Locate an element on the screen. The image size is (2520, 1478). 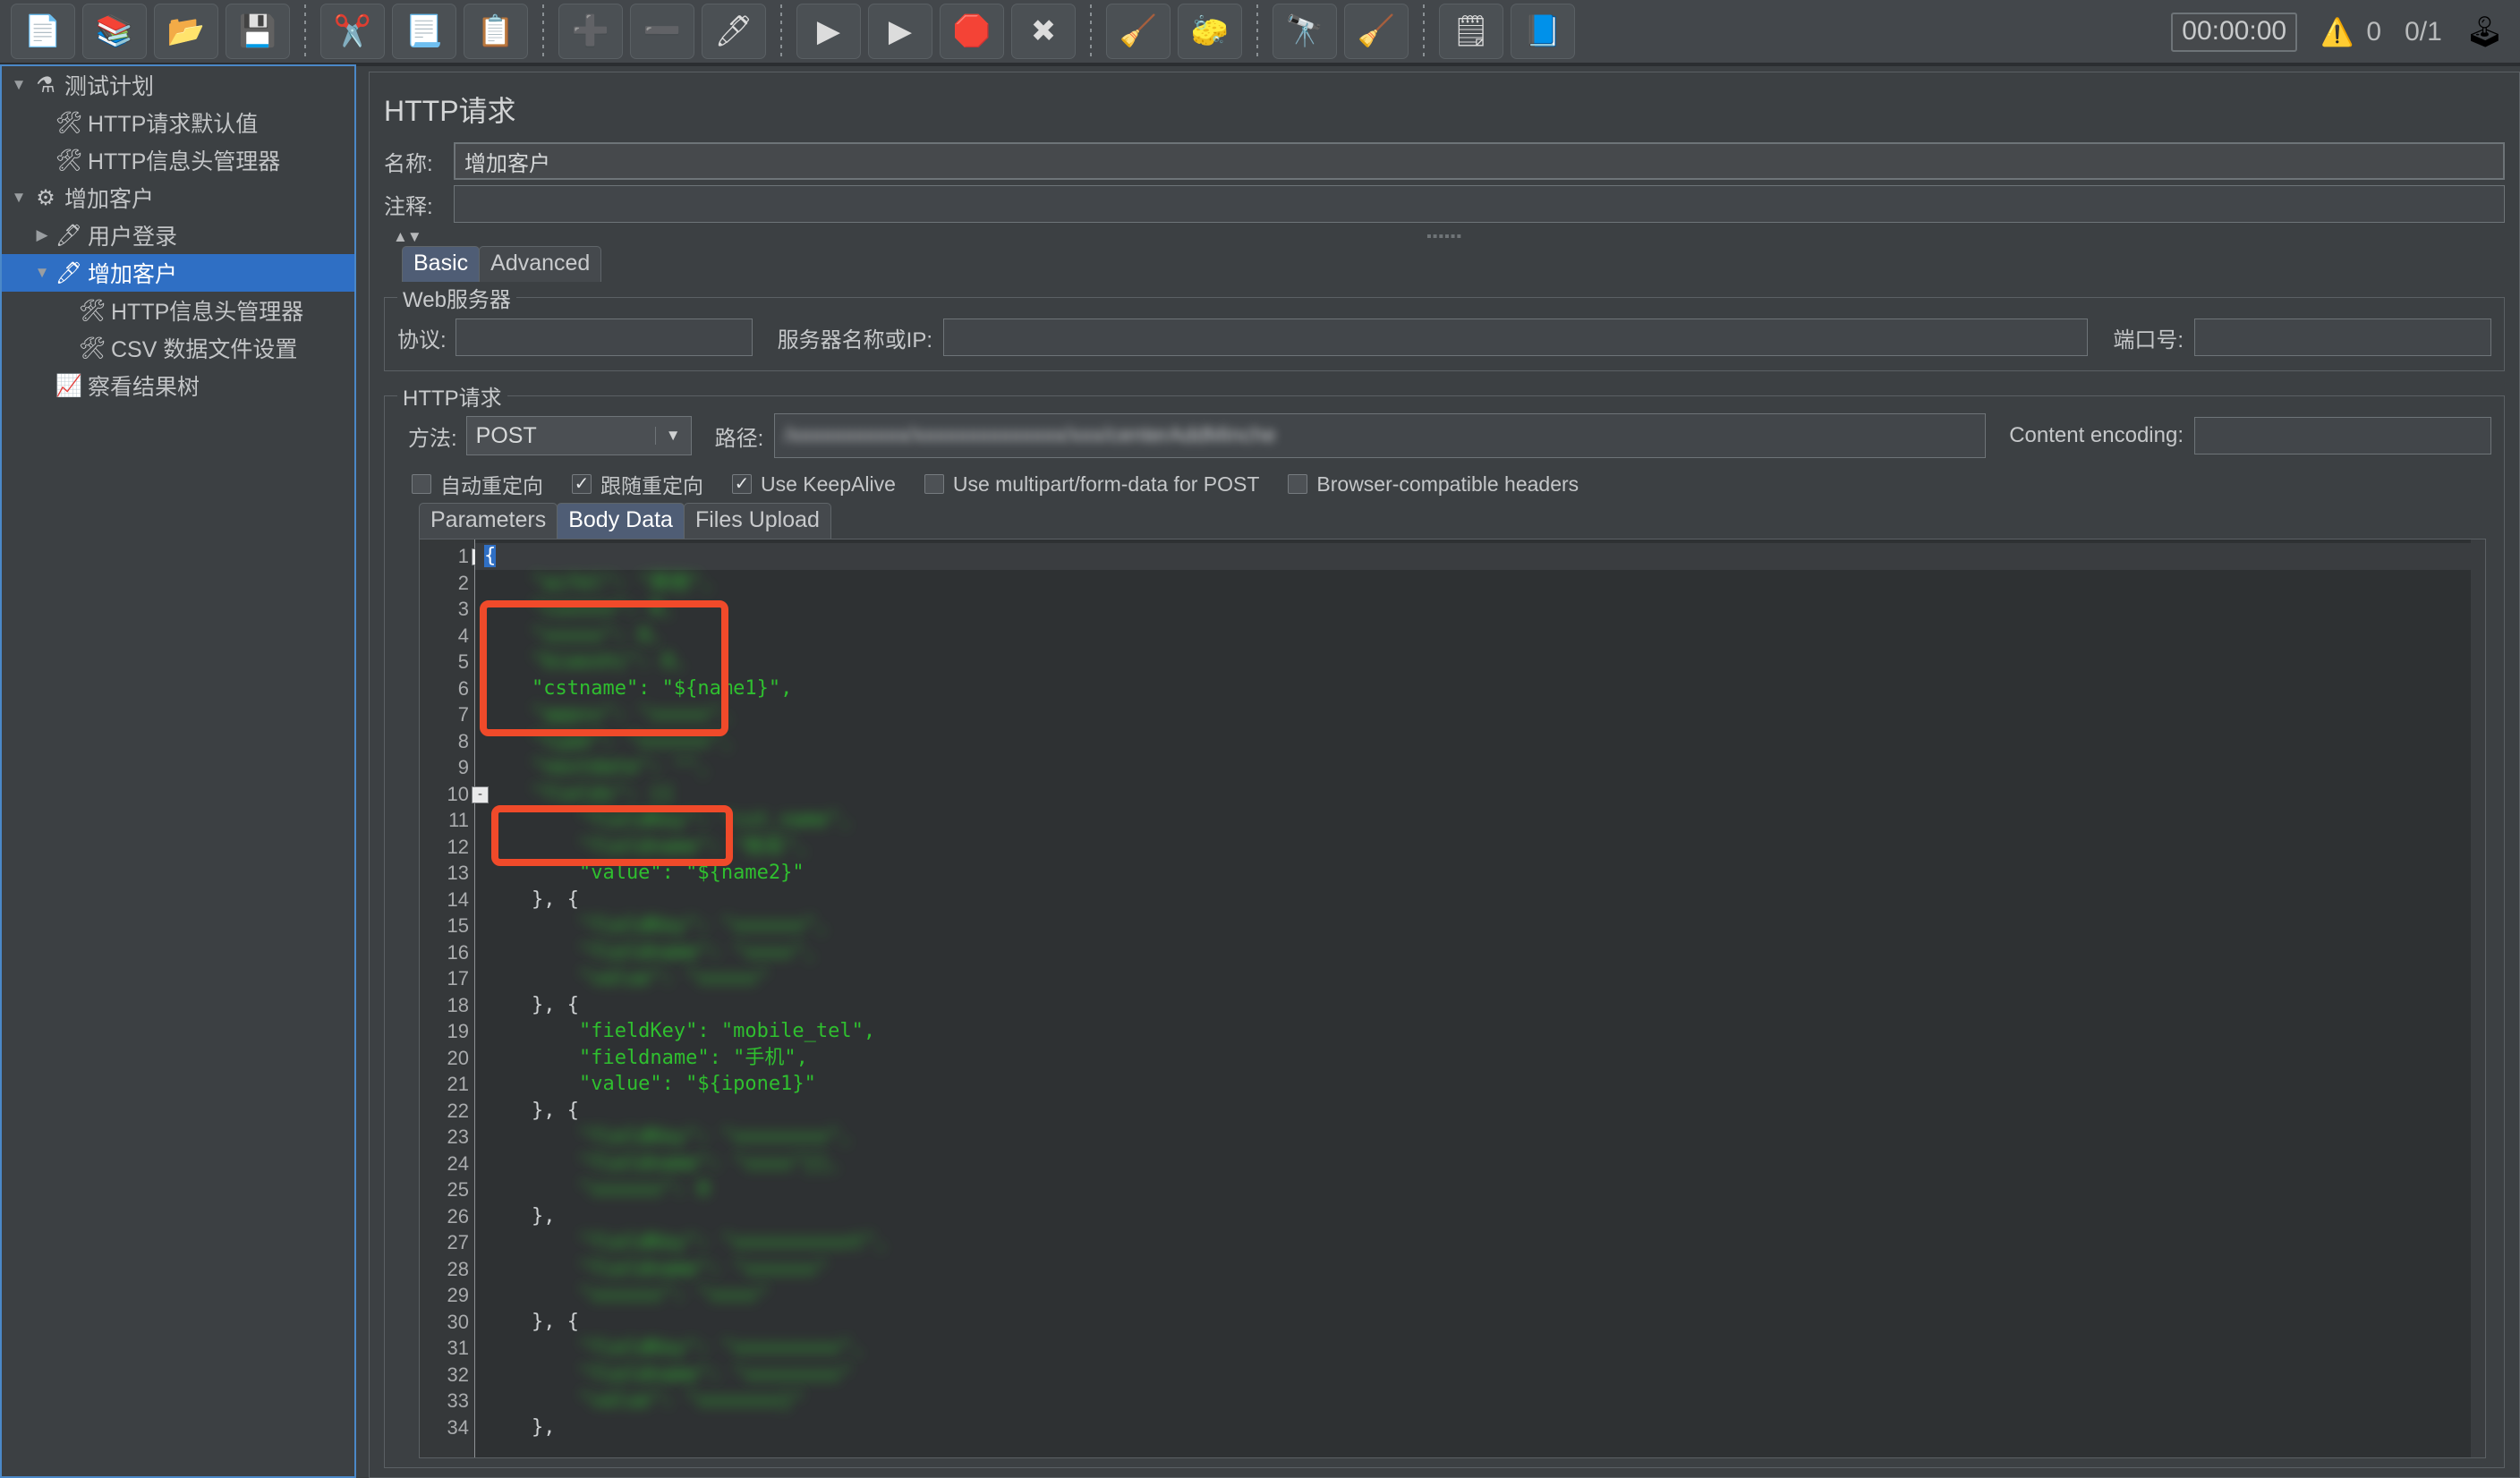
checkbox-use-keepalive: ✓ is located at coordinates (742, 484).